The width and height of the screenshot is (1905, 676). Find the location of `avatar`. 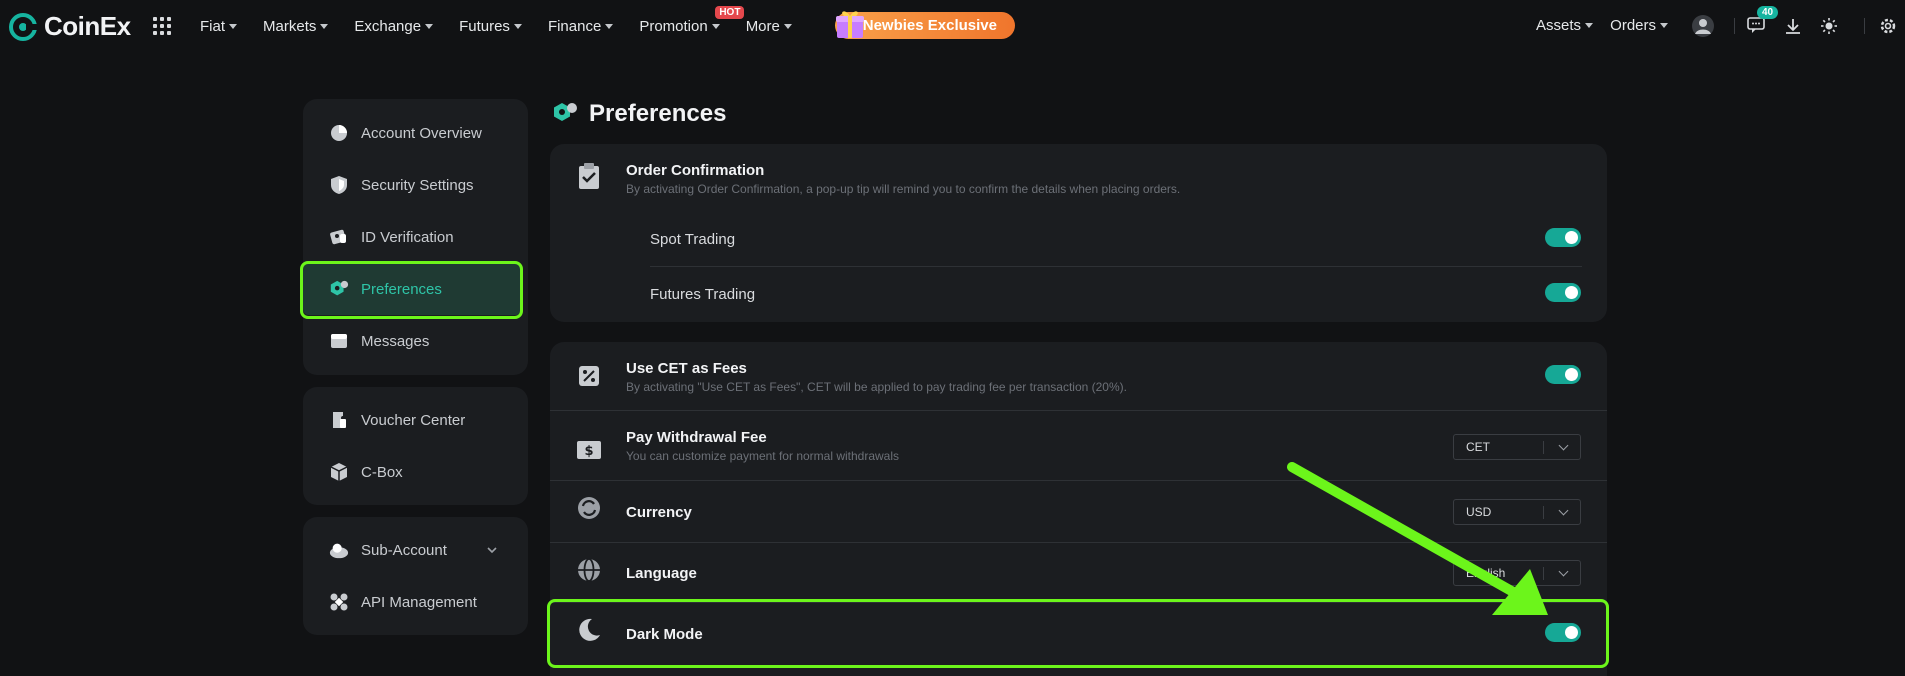

avatar is located at coordinates (1703, 26).